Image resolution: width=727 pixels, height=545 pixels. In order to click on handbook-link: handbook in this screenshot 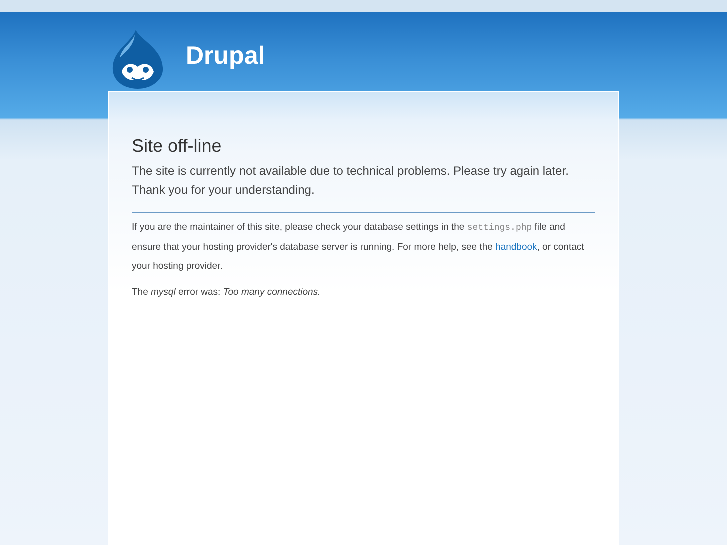, I will do `click(517, 247)`.